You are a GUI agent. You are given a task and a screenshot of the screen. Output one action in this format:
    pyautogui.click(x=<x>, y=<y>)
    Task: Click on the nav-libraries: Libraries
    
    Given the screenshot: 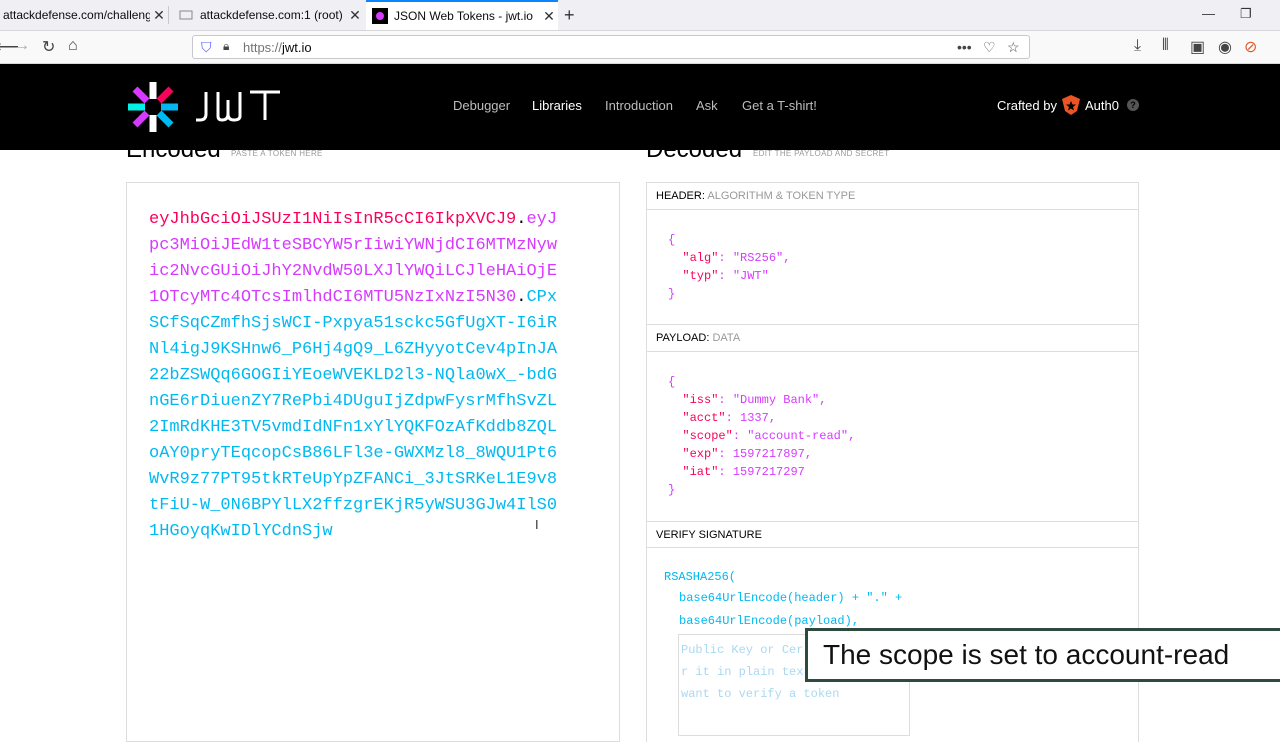 What is the action you would take?
    pyautogui.click(x=557, y=105)
    